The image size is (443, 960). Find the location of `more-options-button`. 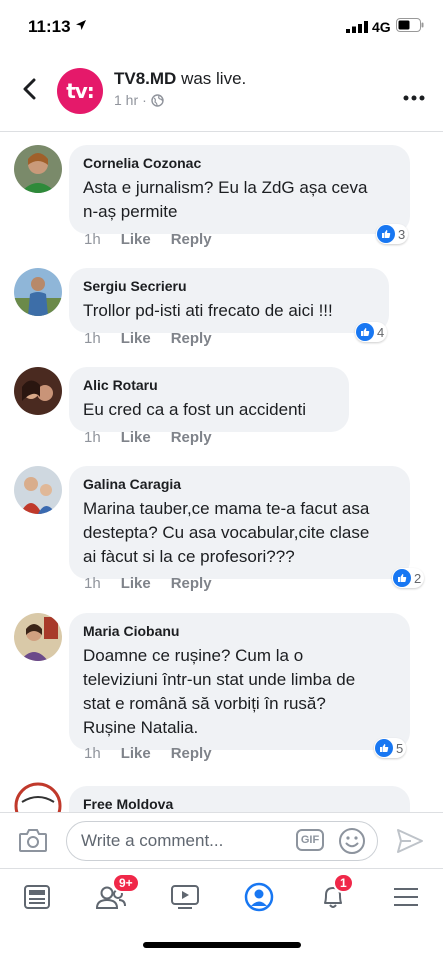

more-options-button is located at coordinates (414, 97).